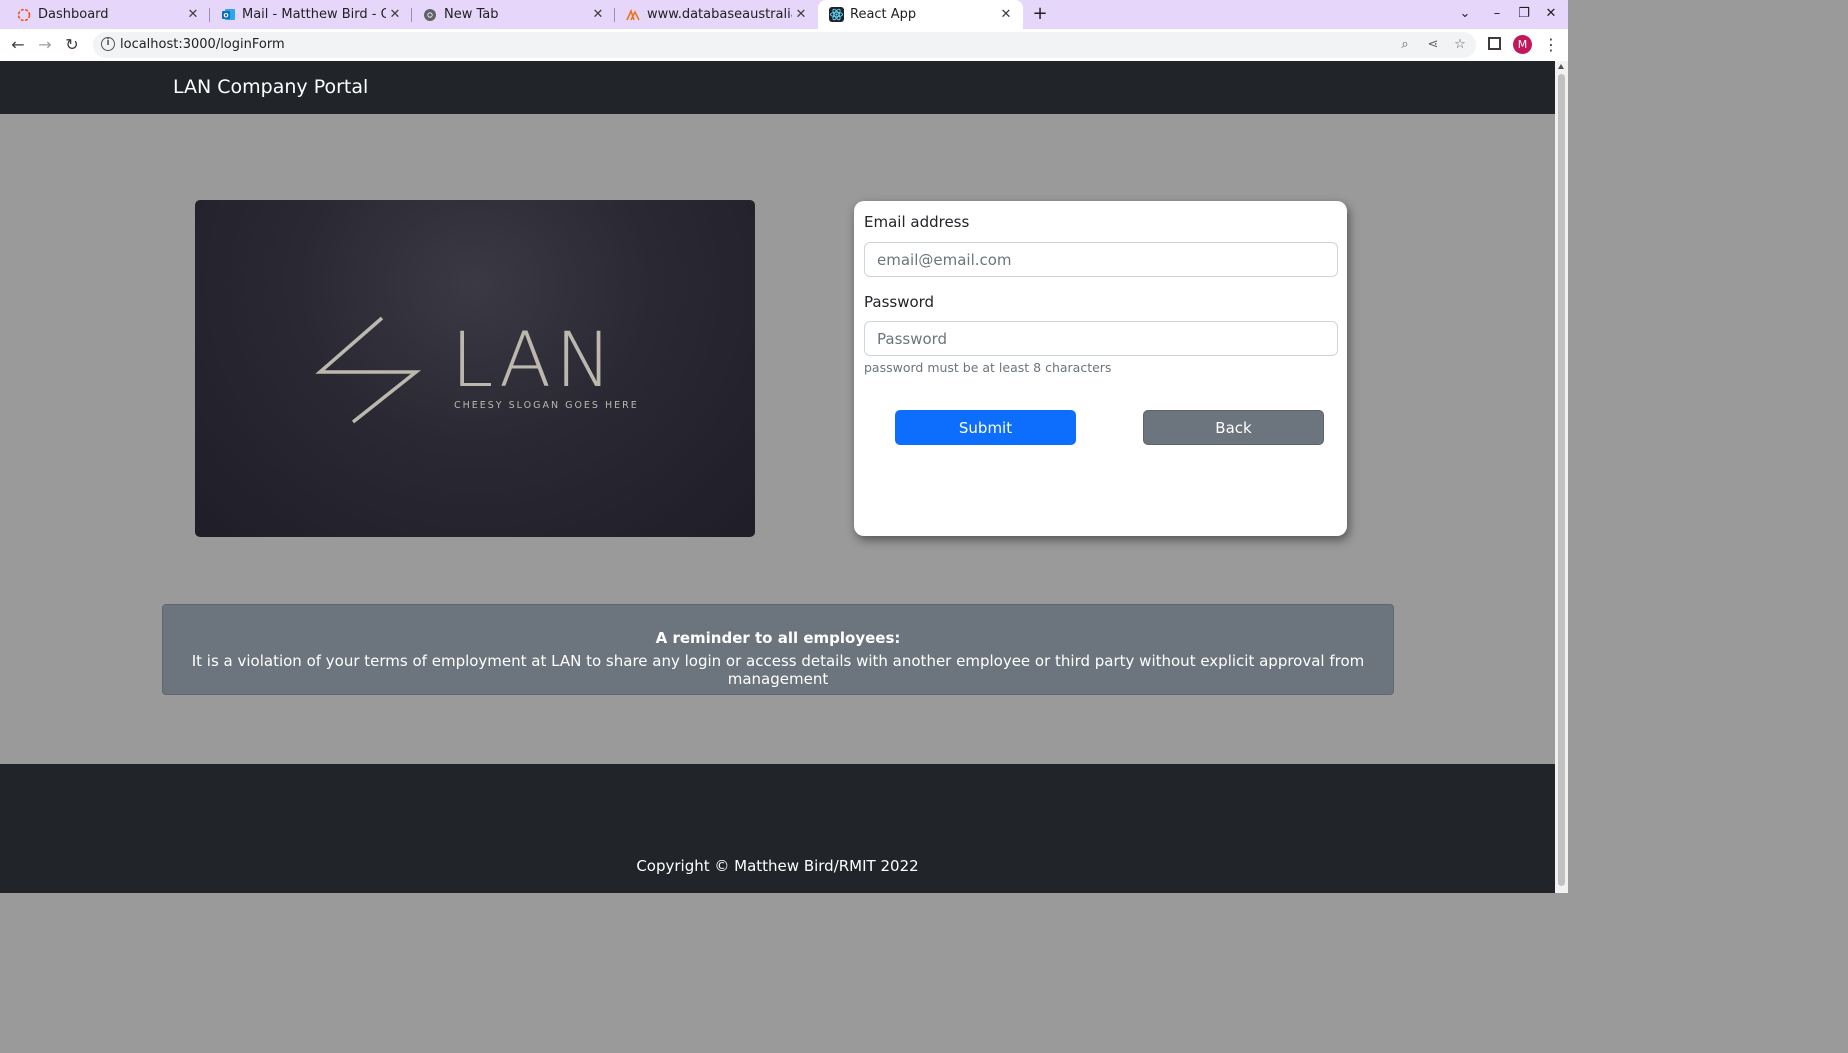  I want to click on chrome-icon, so click(430, 15).